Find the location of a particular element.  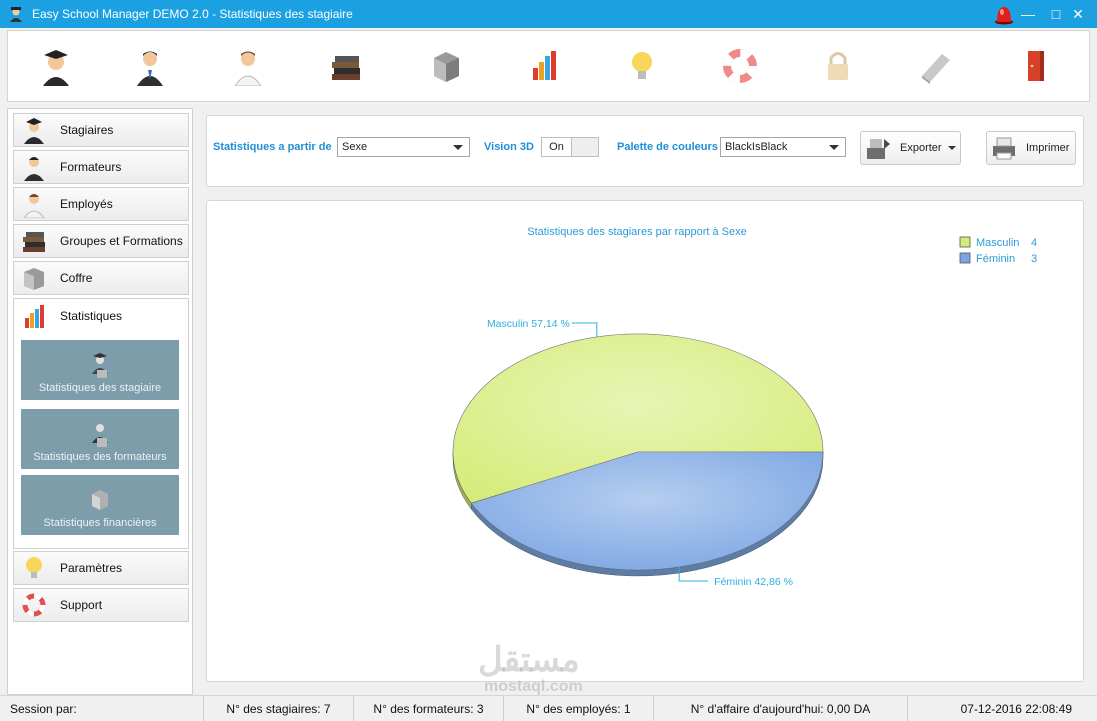

stats-source-value: Sexe is located at coordinates (355, 147).